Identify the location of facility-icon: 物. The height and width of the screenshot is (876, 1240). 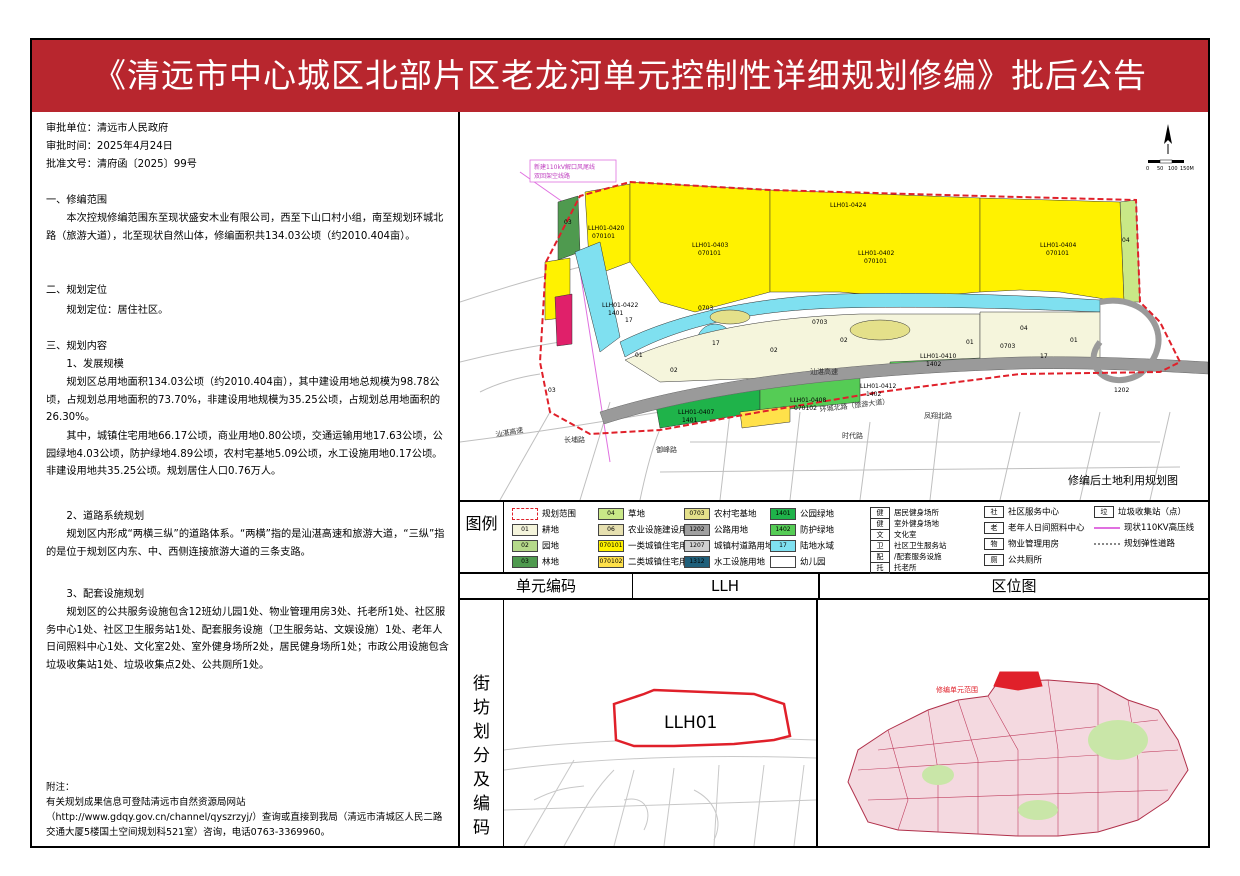
(994, 544).